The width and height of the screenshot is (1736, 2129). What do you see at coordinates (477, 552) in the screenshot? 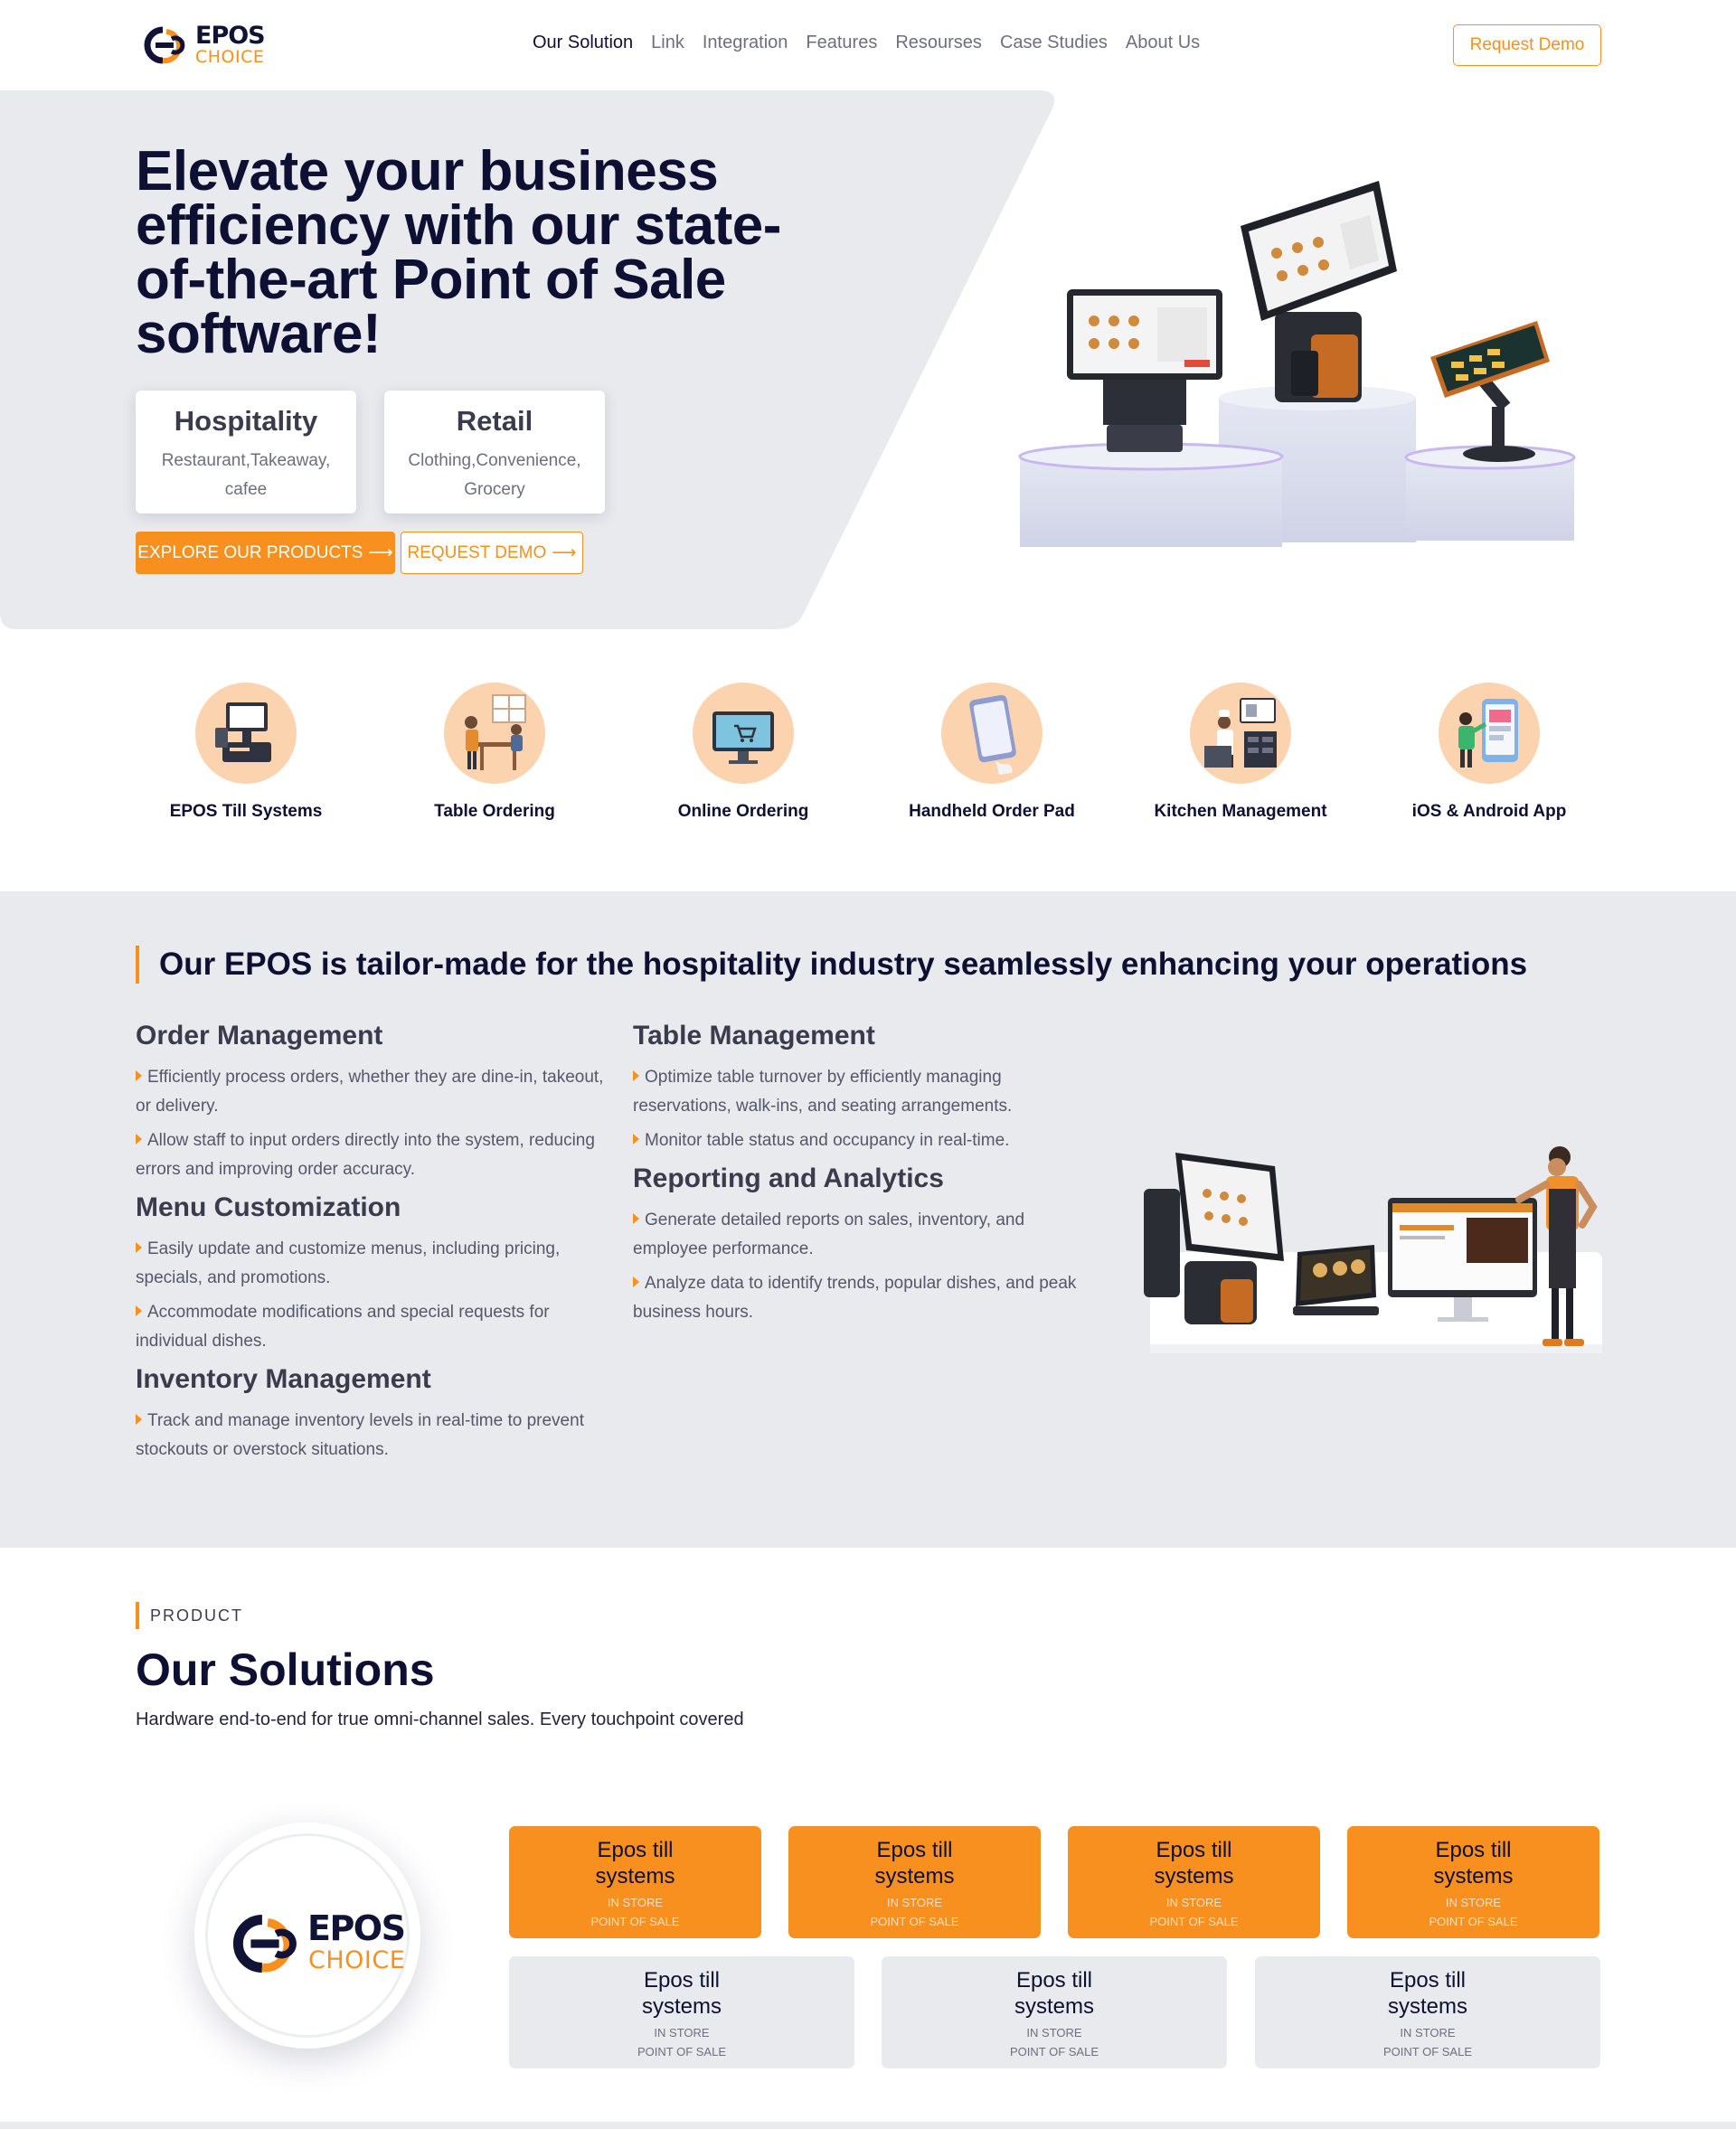
I see `hero-request-demo-label: REQUEST DEMO` at bounding box center [477, 552].